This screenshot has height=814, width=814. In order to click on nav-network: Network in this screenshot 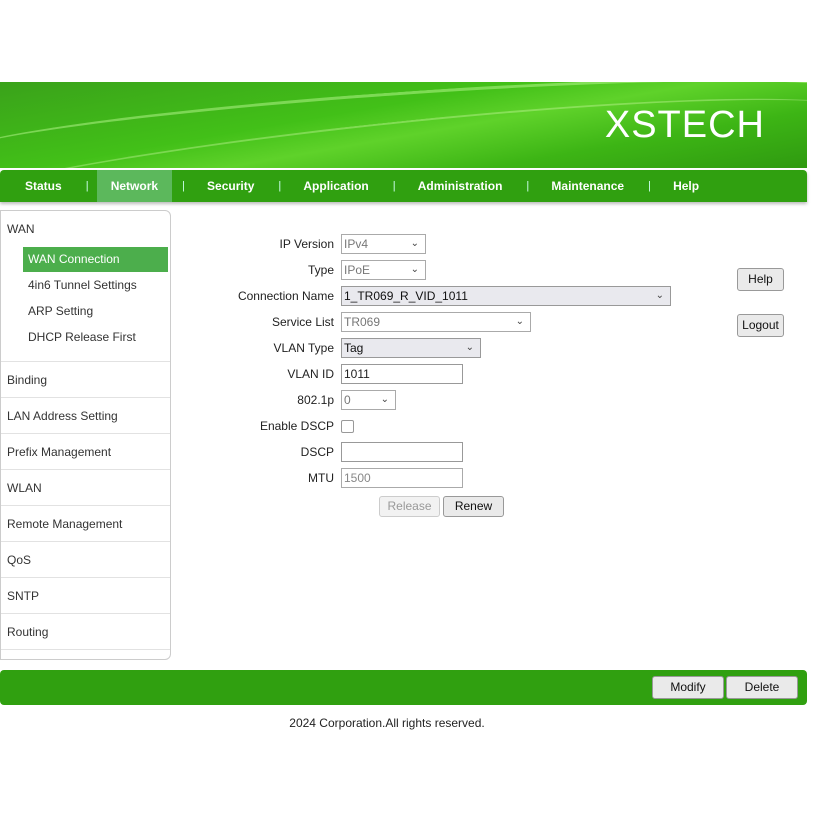, I will do `click(134, 186)`.